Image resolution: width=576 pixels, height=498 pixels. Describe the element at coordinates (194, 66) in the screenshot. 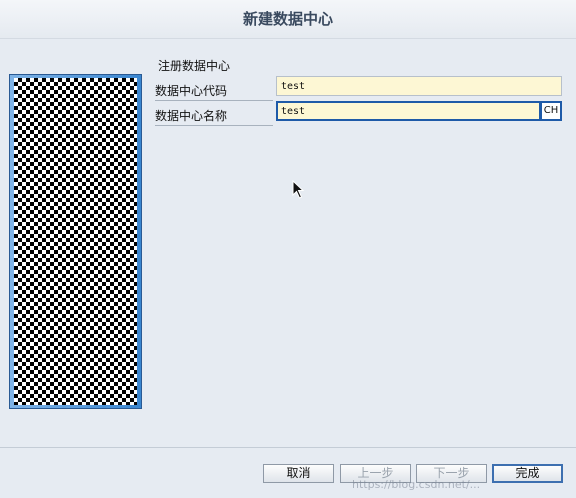

I see `section-label: 注册数据中心` at that location.